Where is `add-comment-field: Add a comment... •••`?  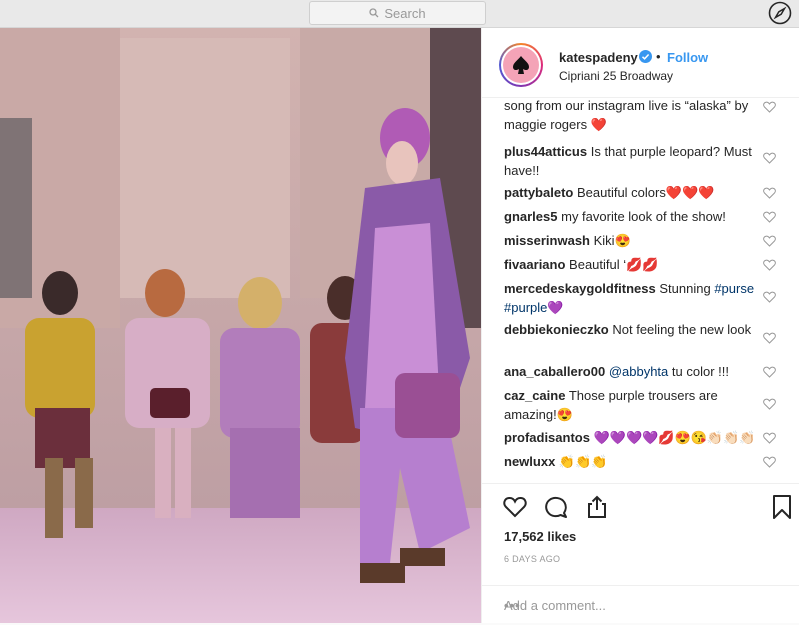 add-comment-field: Add a comment... ••• is located at coordinates (640, 605).